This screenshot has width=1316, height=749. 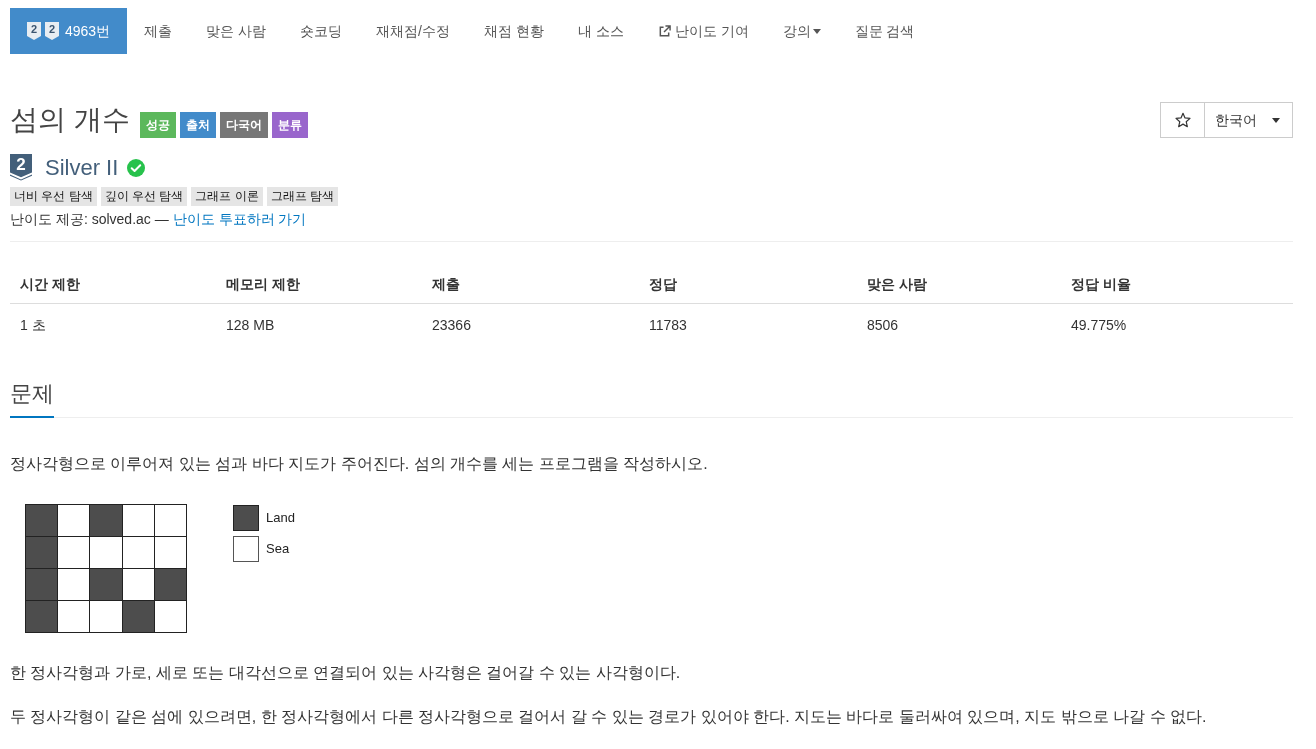 What do you see at coordinates (513, 31) in the screenshot?
I see `nav-link: 채점 현황` at bounding box center [513, 31].